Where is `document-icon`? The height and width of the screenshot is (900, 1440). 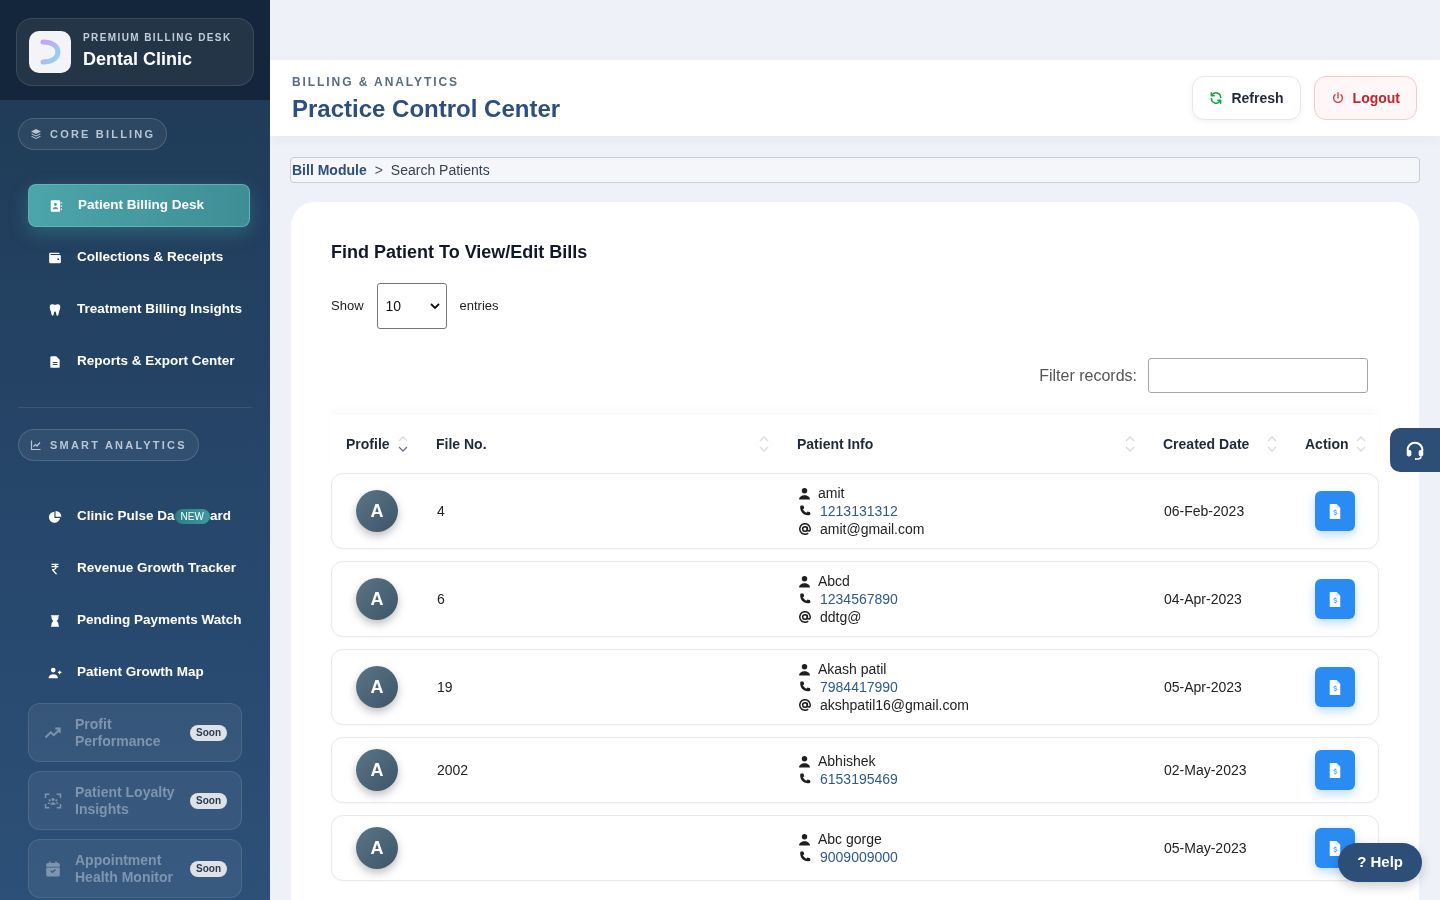 document-icon is located at coordinates (55, 361).